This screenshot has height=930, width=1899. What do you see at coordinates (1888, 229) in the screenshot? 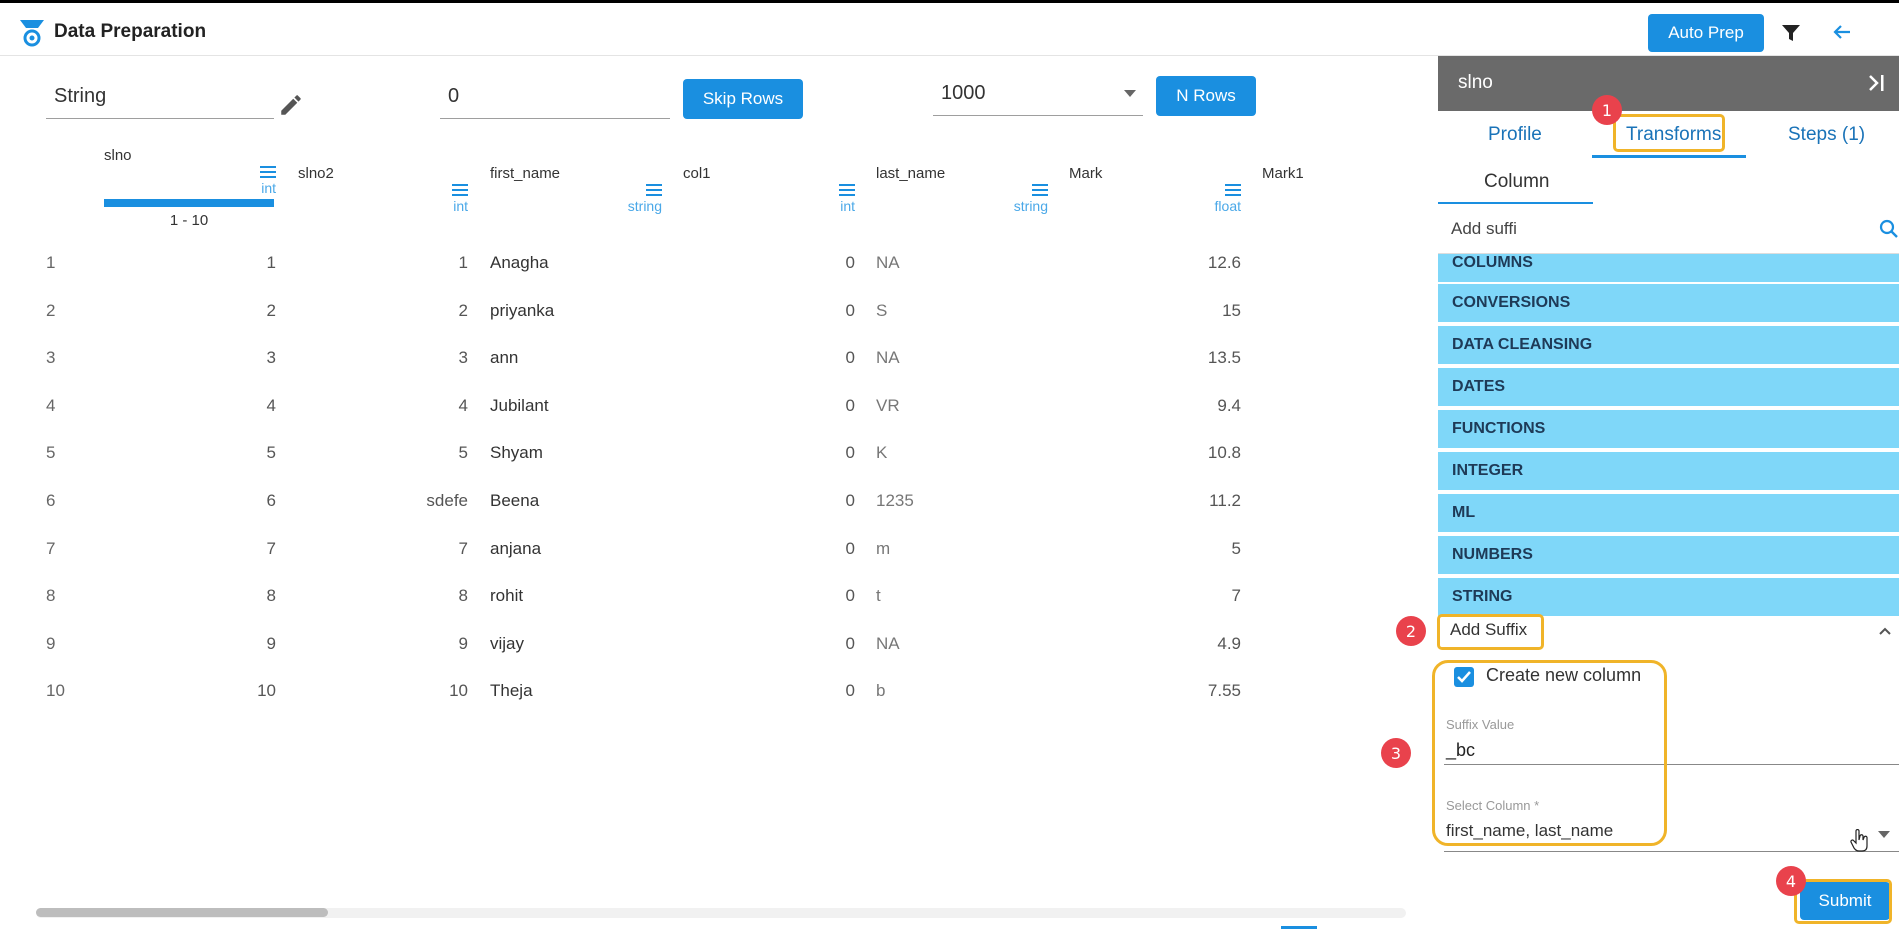
I see `search-icon` at bounding box center [1888, 229].